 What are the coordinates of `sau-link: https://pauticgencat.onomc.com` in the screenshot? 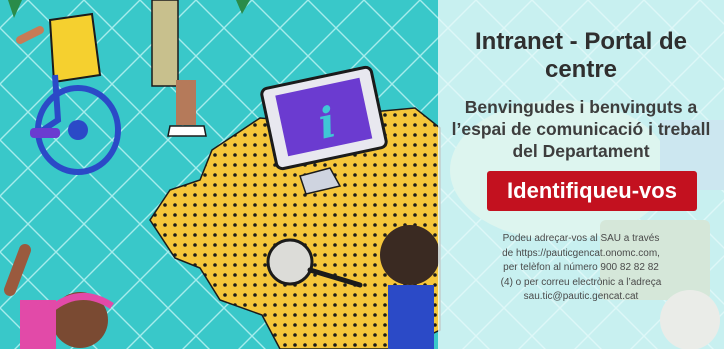 It's located at (586, 253).